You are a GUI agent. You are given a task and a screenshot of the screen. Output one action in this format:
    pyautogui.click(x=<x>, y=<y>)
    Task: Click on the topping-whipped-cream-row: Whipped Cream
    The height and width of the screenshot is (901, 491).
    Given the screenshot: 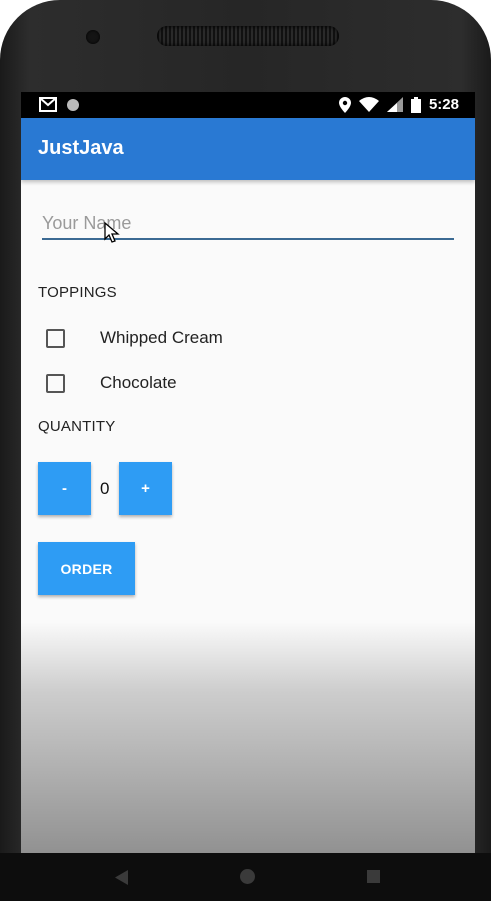 What is the action you would take?
    pyautogui.click(x=134, y=338)
    